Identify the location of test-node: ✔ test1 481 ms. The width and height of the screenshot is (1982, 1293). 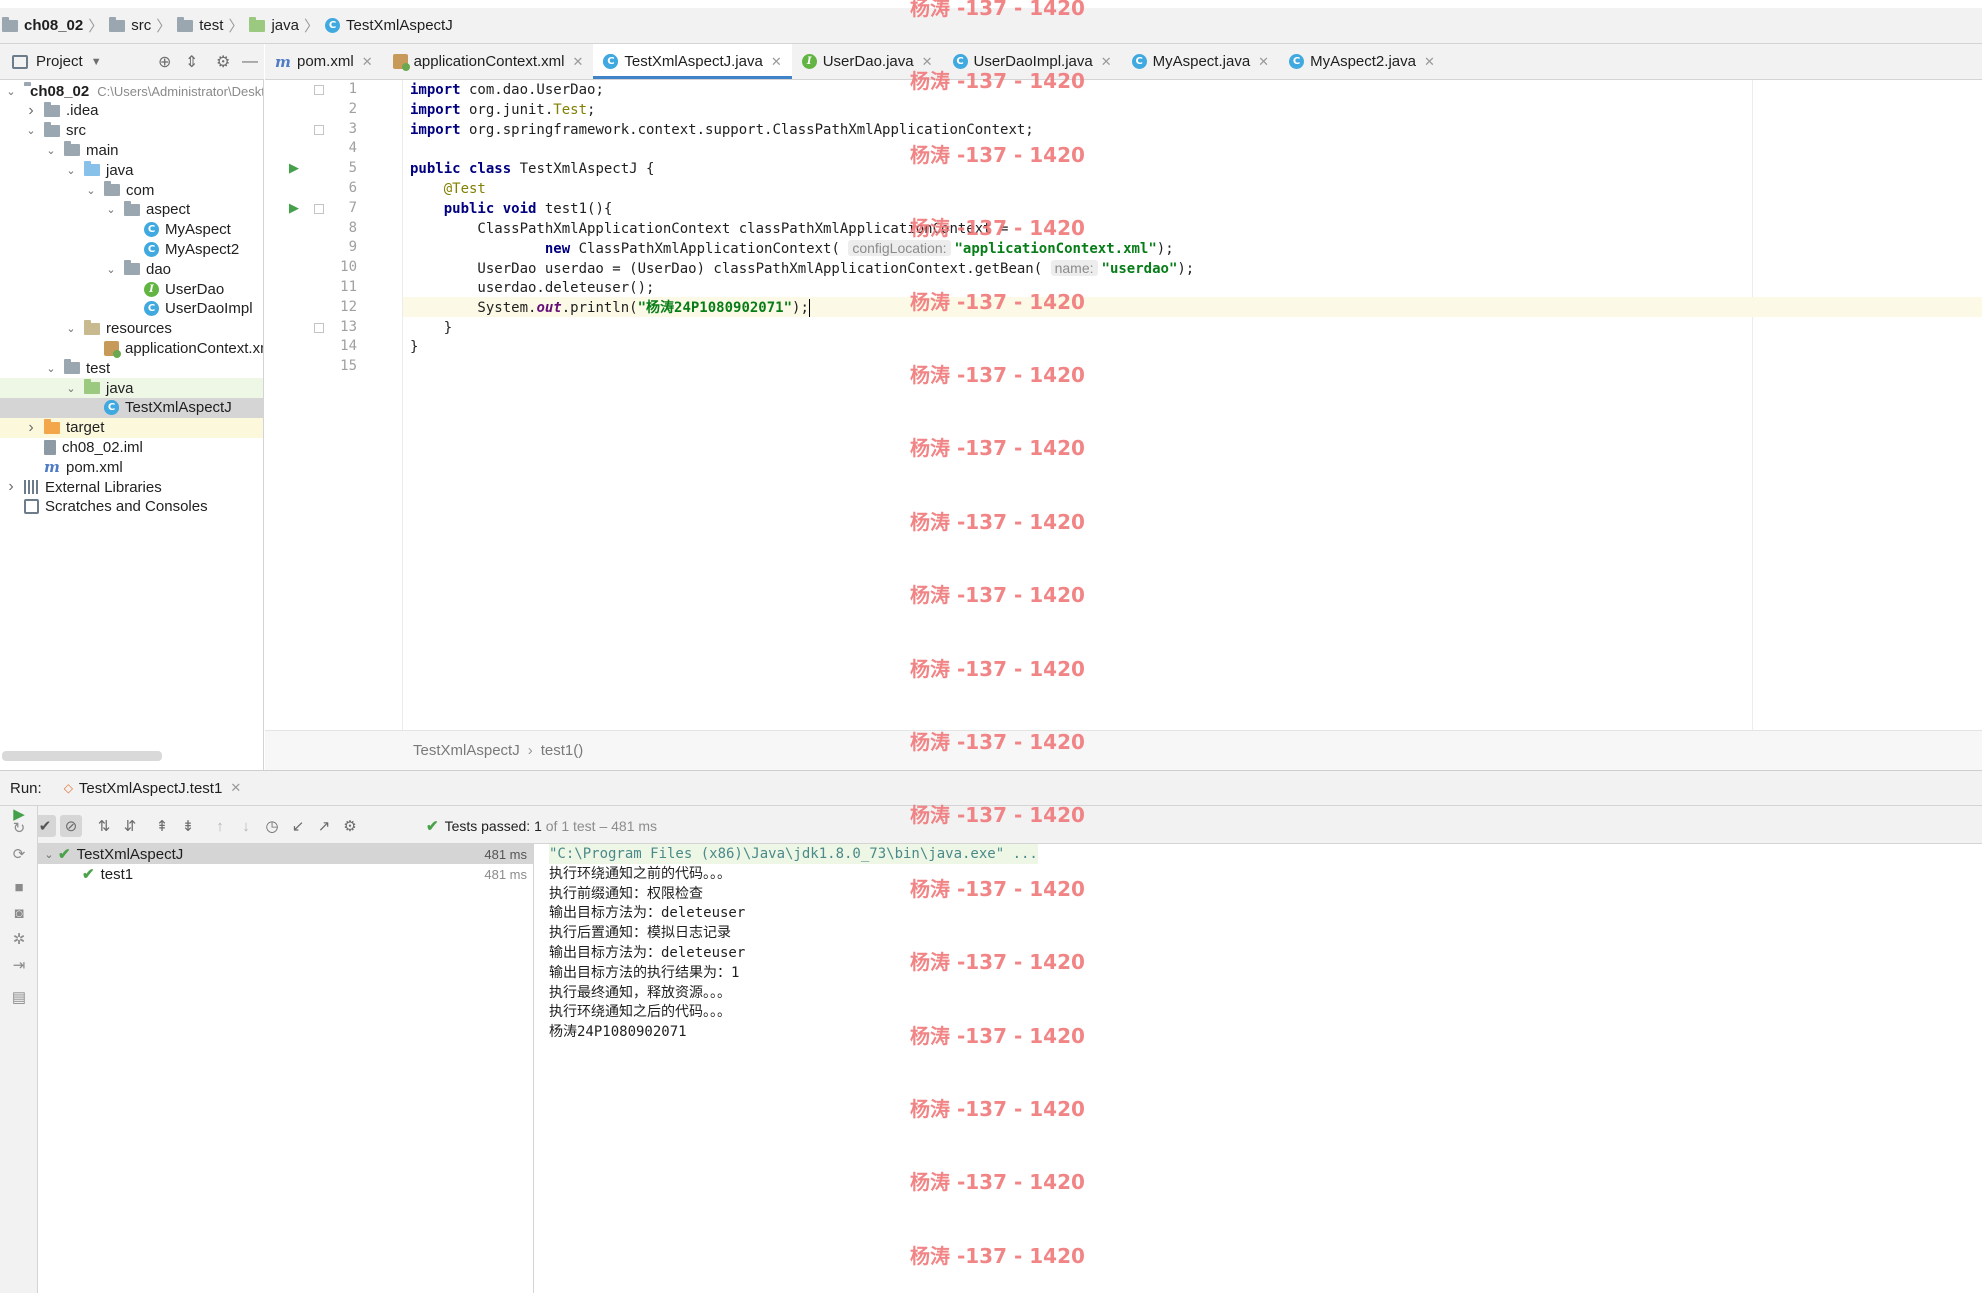
(285, 874).